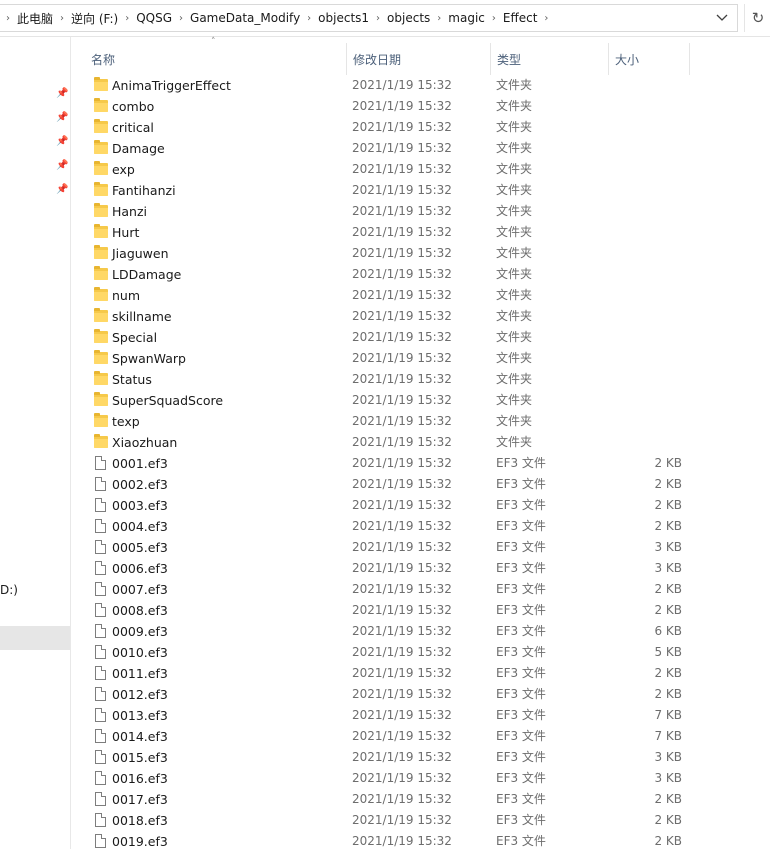 The height and width of the screenshot is (852, 770). Describe the element at coordinates (140, 715) in the screenshot. I see `file-name: 0013.ef3` at that location.